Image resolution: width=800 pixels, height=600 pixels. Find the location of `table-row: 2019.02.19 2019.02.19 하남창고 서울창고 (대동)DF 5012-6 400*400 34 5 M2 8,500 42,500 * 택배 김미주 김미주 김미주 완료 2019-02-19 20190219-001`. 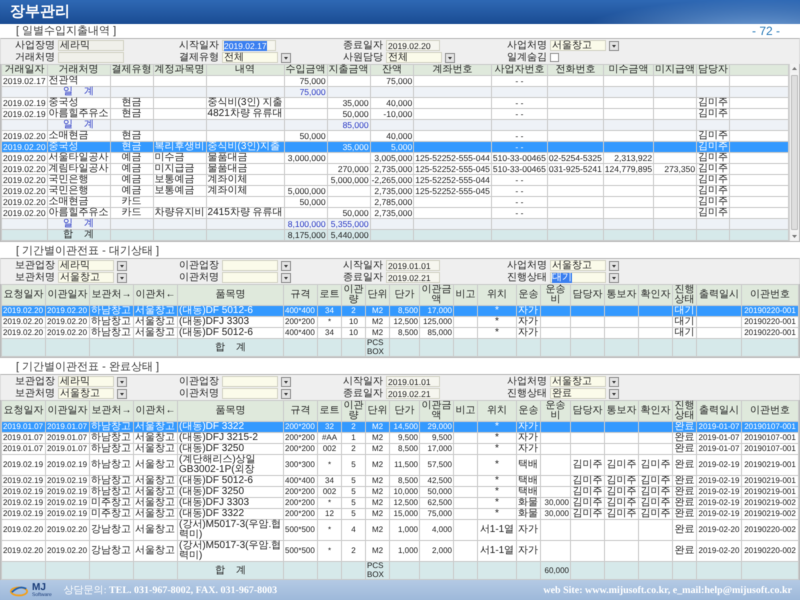

table-row: 2019.02.19 2019.02.19 하남창고 서울창고 (대동)DF 5012-6 400*400 34 5 M2 8,500 42,500 * 택배 김미주 김미주 김미주 완료 2019-02-19 20190219-001 is located at coordinates (400, 481).